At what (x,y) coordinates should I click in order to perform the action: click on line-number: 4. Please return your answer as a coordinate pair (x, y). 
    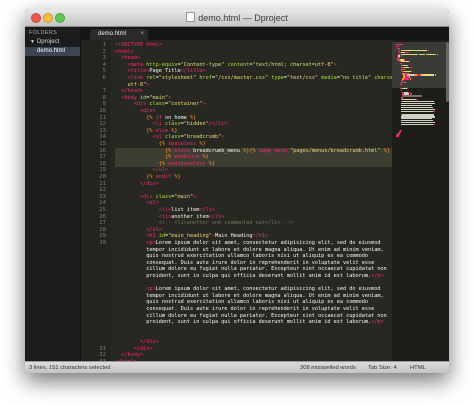
    Looking at the image, I should click on (104, 64).